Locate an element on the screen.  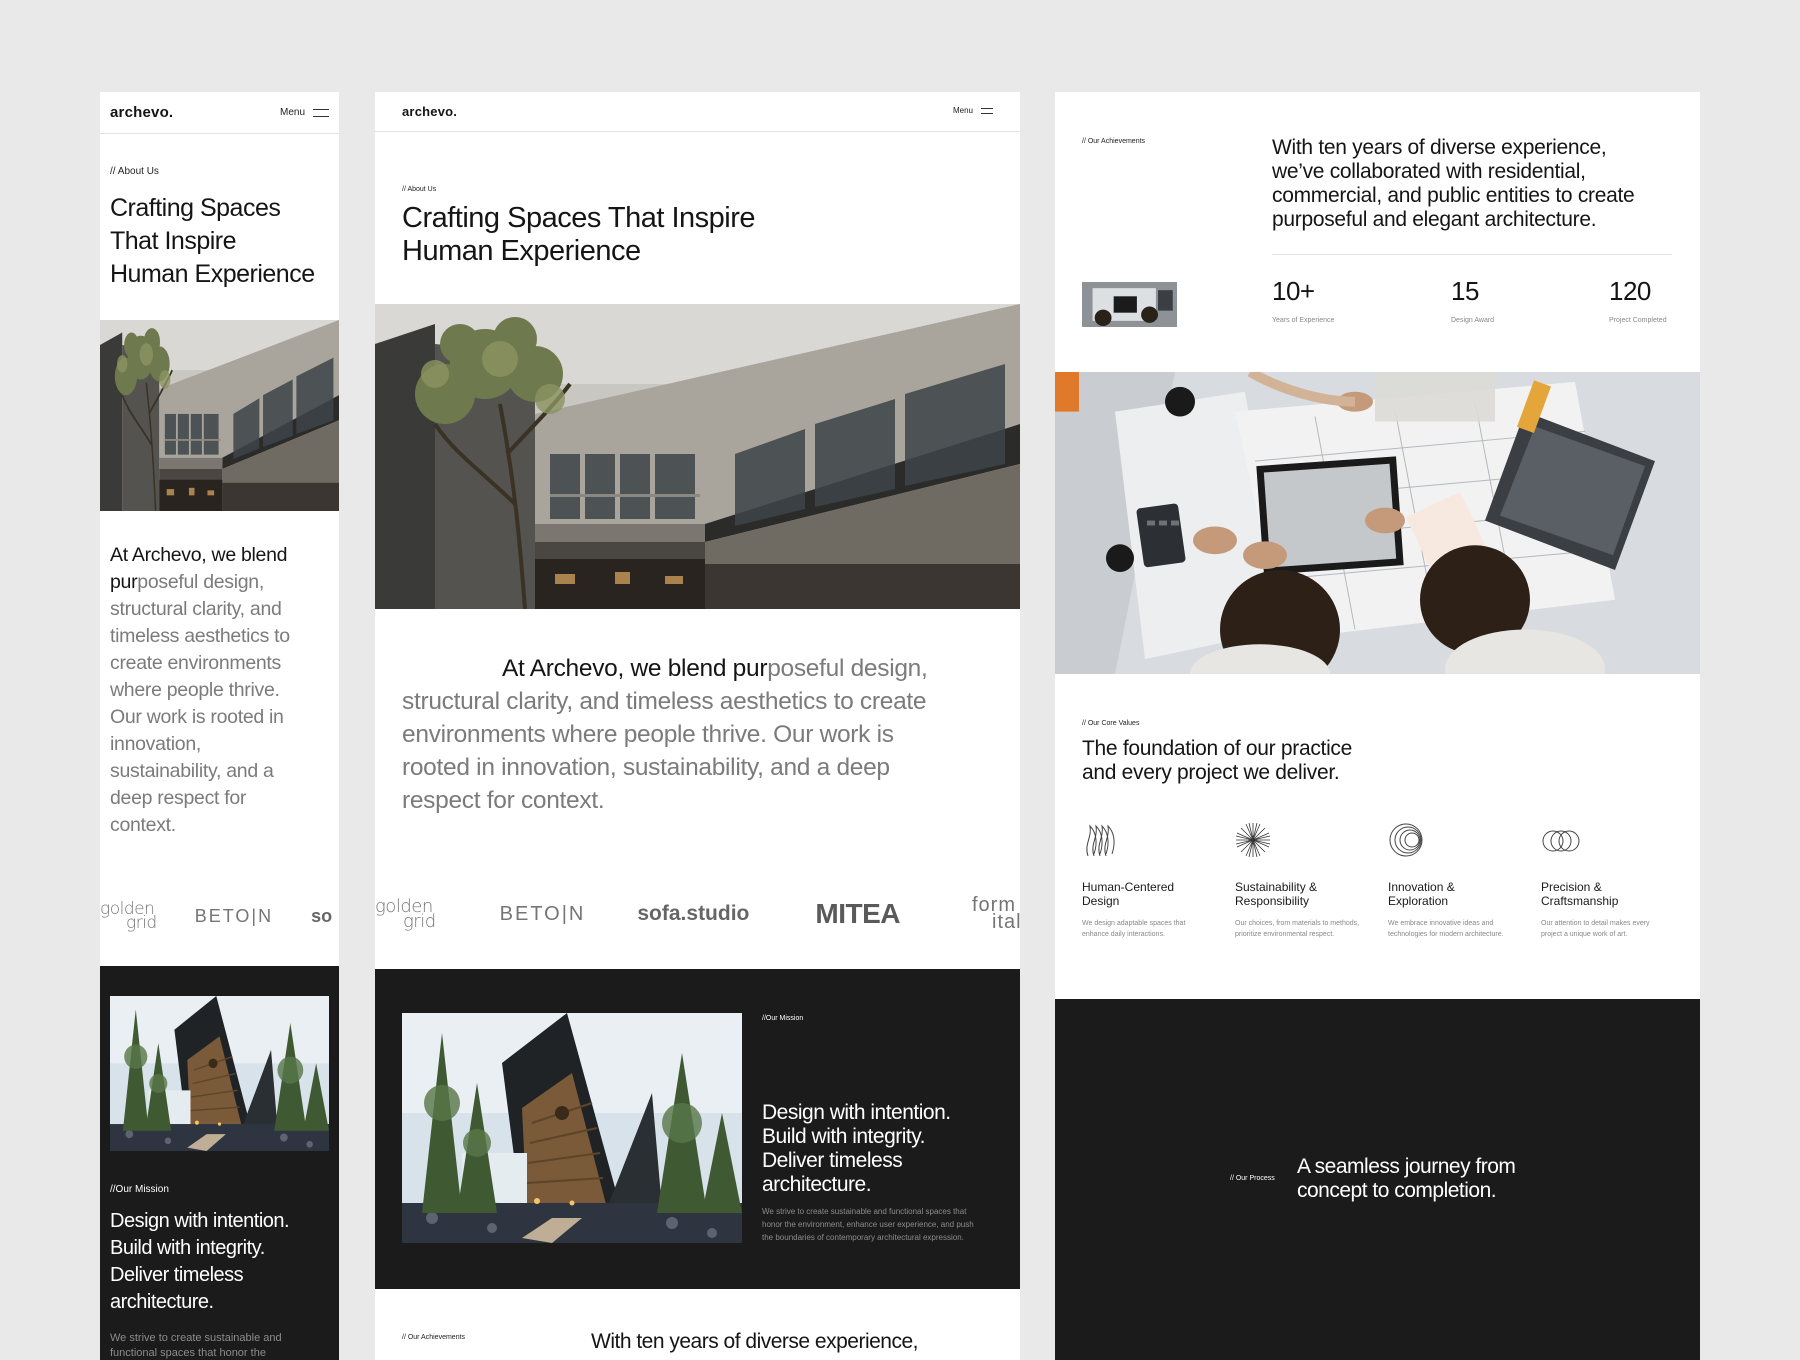
achievements-line: we’ve collaborated with residential, is located at coordinates (1429, 171).